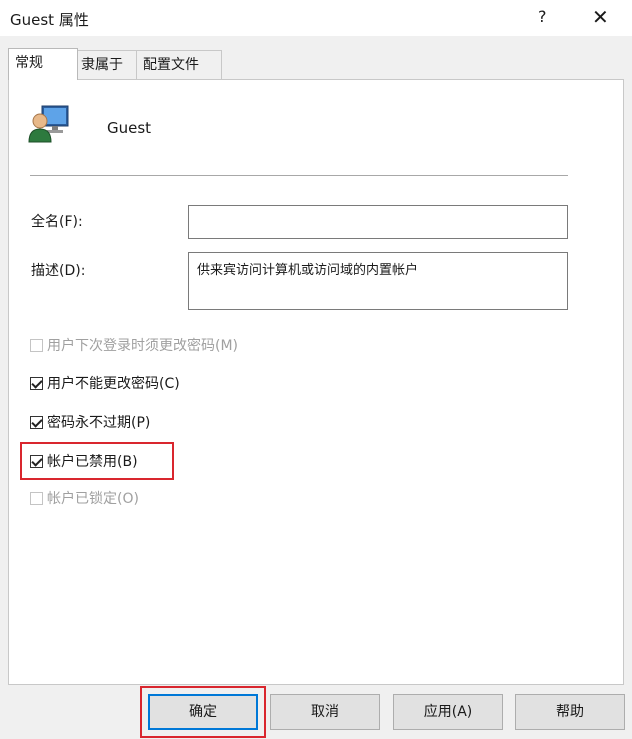 Image resolution: width=632 pixels, height=739 pixels. What do you see at coordinates (179, 64) in the screenshot?
I see `tab-profile: 配置文件` at bounding box center [179, 64].